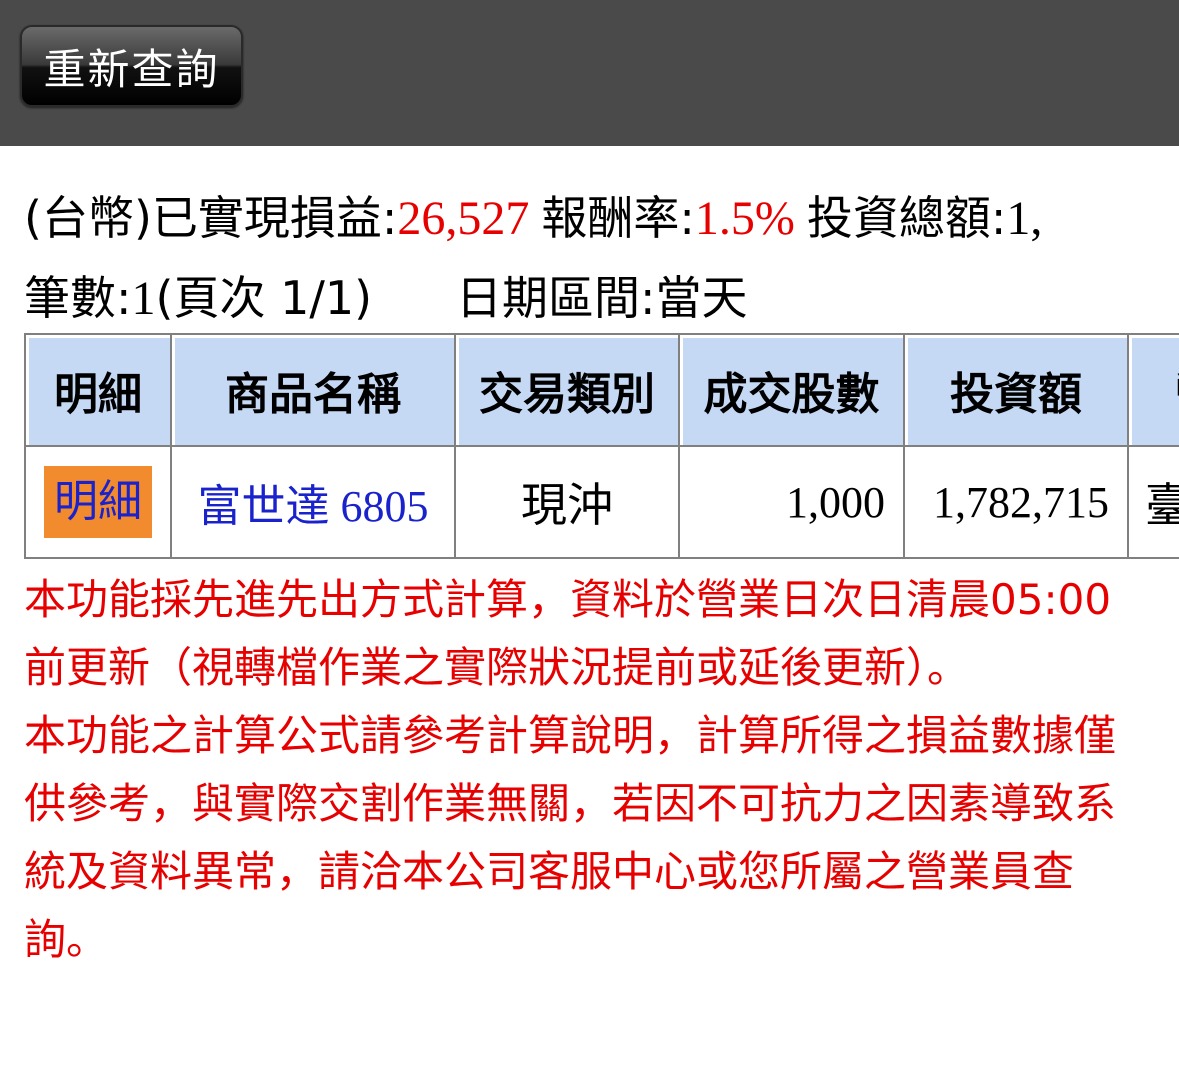  Describe the element at coordinates (78, 298) in the screenshot. I see `count-label: 筆數:` at that location.